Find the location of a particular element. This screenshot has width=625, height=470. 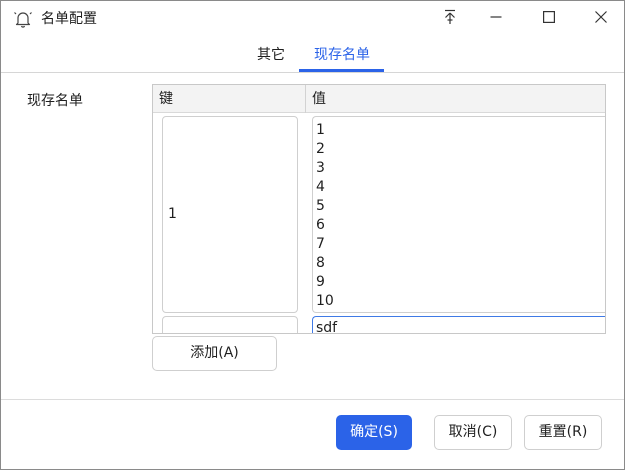

value-line: 3 is located at coordinates (320, 168).